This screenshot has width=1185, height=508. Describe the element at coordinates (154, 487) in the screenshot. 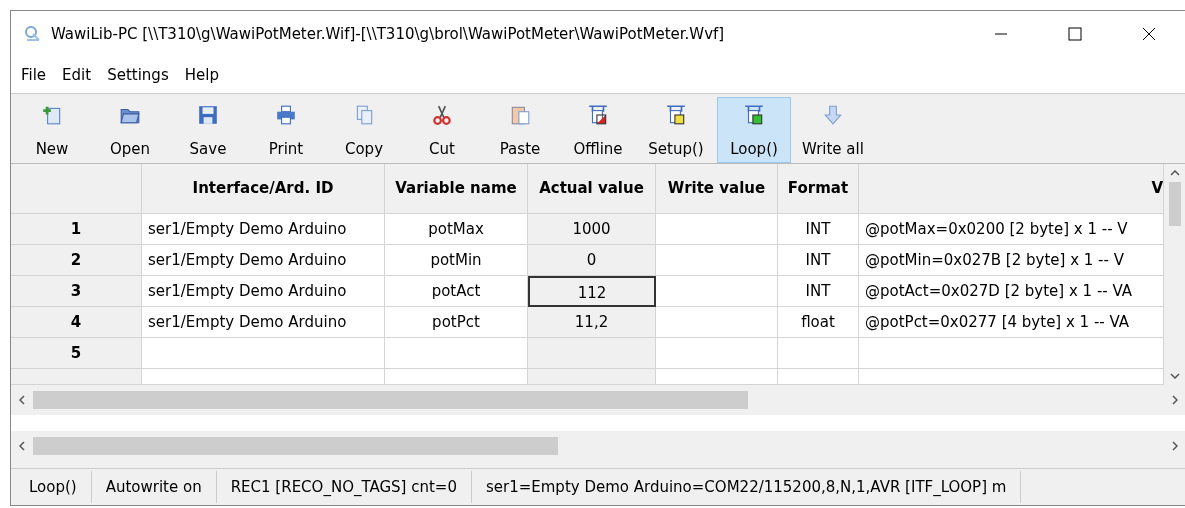

I see `status-text: Autowrite on` at that location.